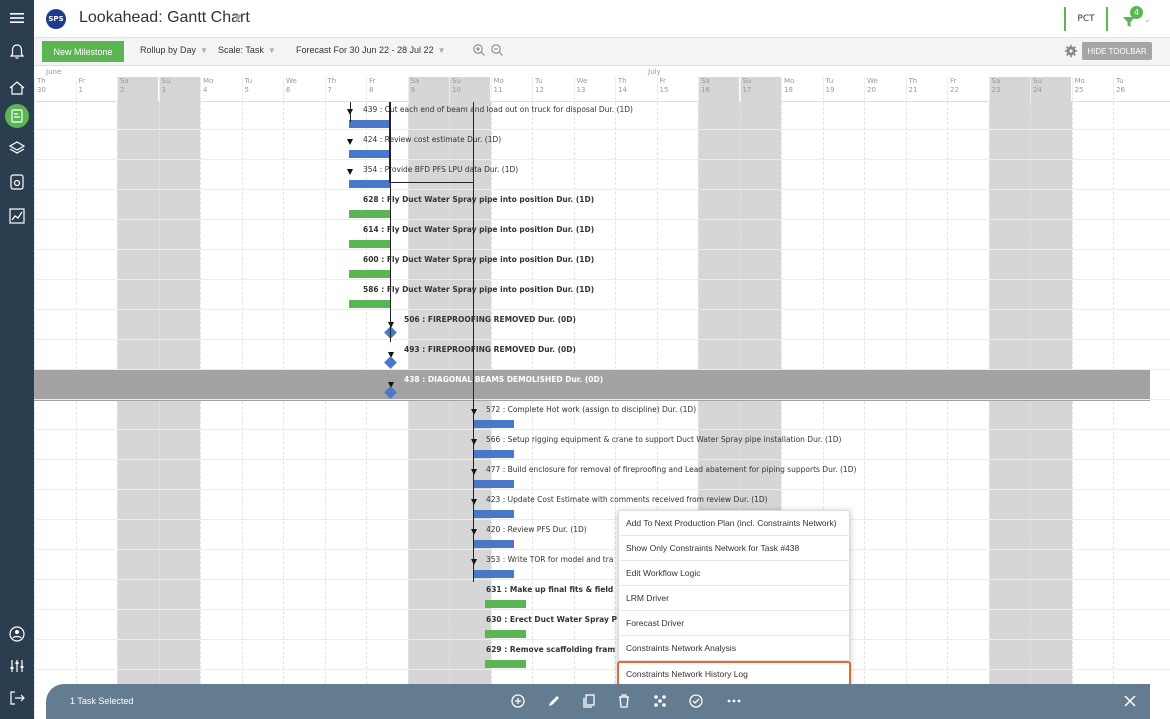 The image size is (1170, 719). I want to click on weekend-column, so click(1009, 410).